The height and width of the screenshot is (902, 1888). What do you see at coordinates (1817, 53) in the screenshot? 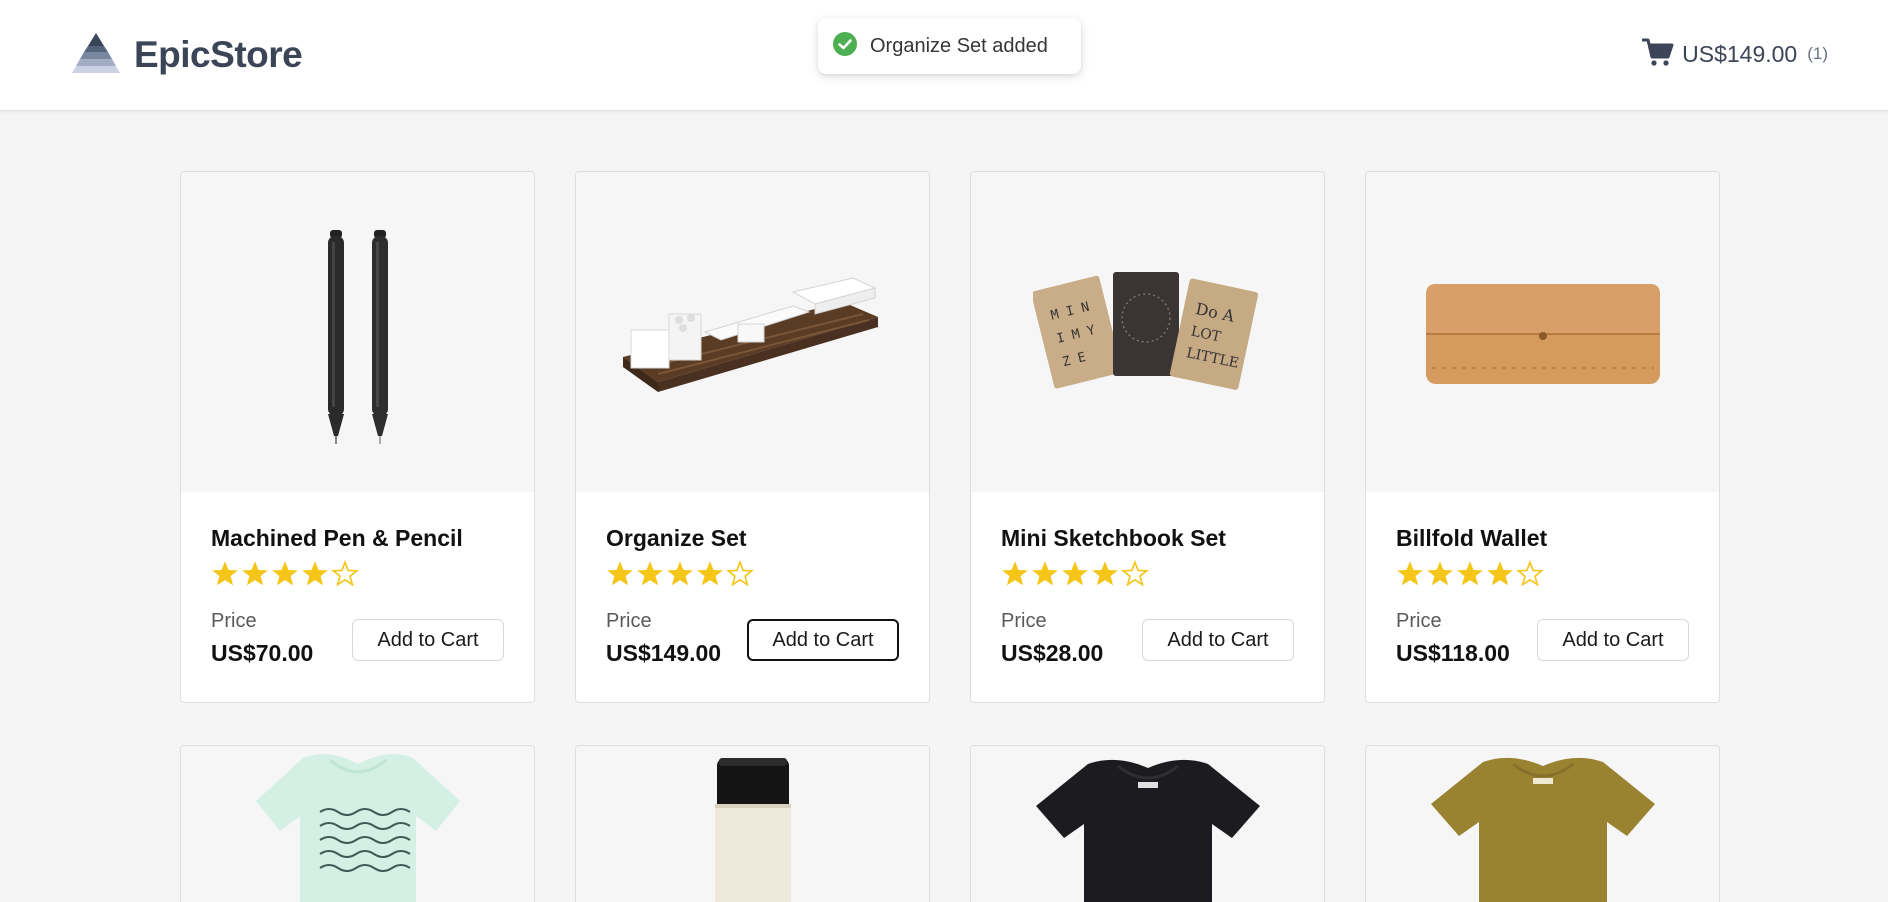
I see `cart-count: (1)` at bounding box center [1817, 53].